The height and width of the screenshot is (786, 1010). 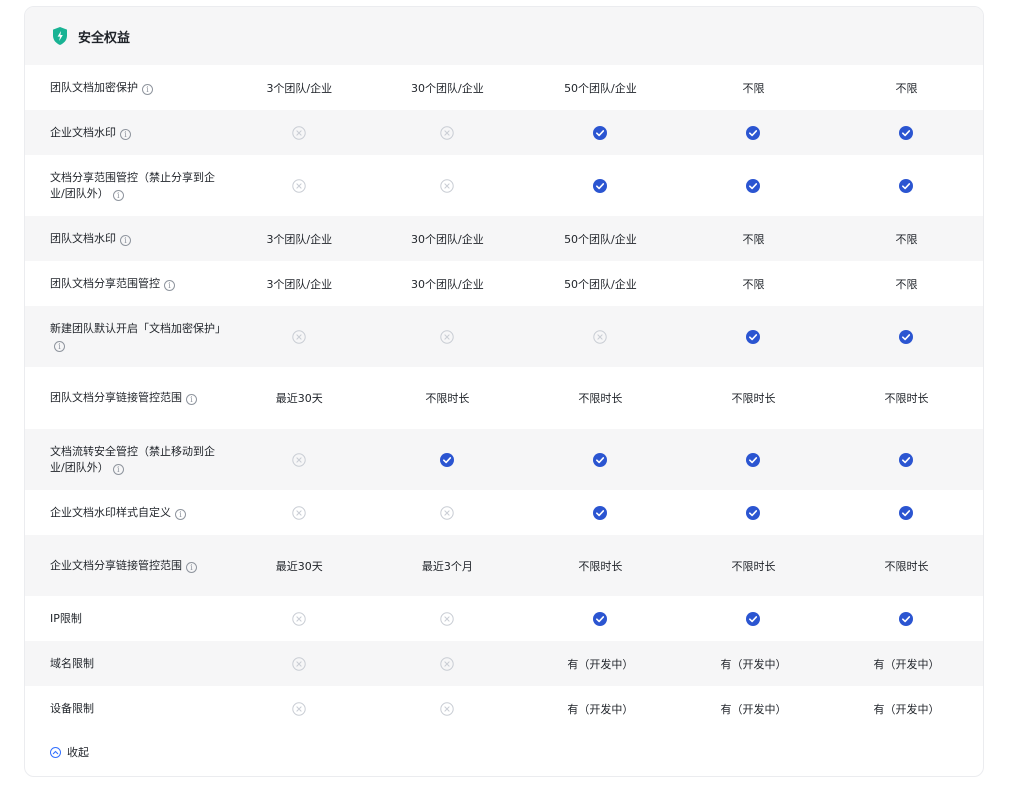 I want to click on feature-label-text: 企业文档水印, so click(x=83, y=132).